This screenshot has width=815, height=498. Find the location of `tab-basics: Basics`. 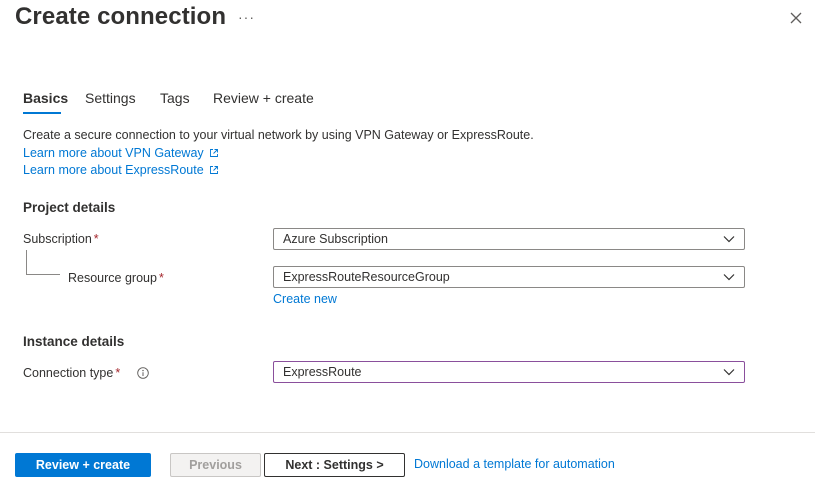

tab-basics: Basics is located at coordinates (45, 98).